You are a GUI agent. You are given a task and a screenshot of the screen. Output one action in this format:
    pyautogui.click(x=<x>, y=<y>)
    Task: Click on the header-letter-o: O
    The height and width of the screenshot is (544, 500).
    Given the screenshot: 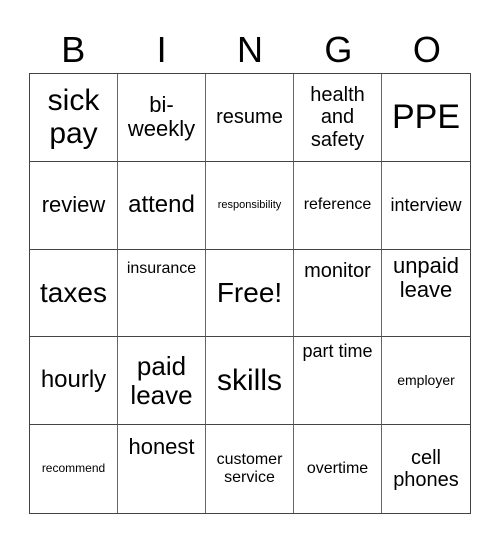 What is the action you would take?
    pyautogui.click(x=426, y=49)
    